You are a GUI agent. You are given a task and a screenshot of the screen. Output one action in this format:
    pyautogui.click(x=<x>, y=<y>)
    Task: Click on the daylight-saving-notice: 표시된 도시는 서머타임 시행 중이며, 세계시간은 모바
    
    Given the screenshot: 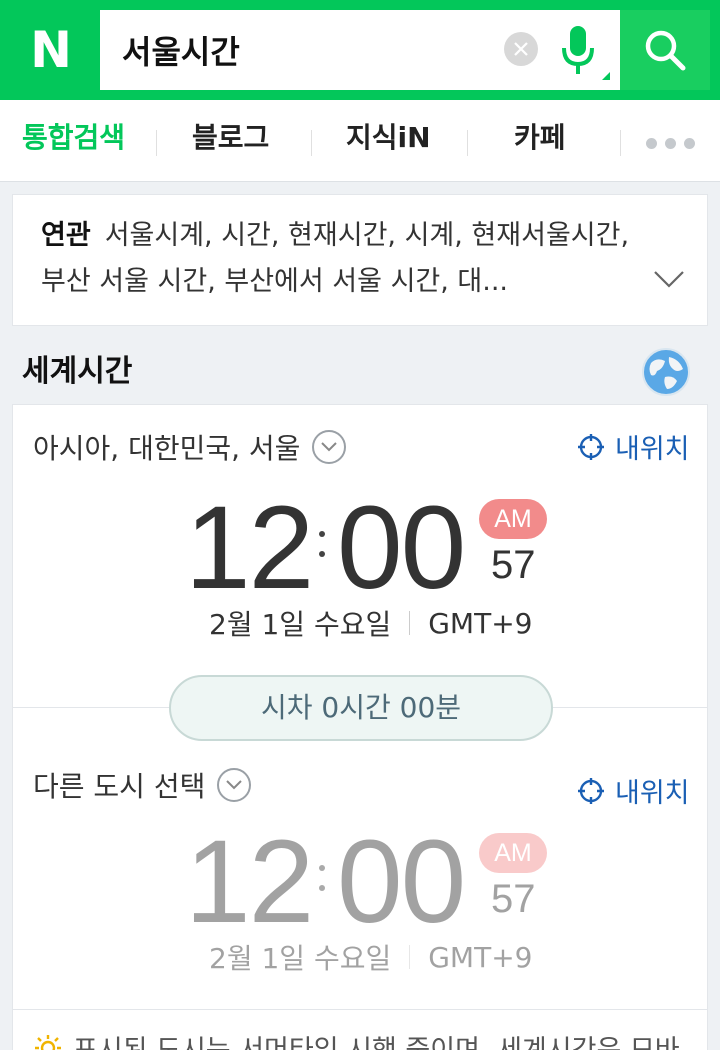 What is the action you would take?
    pyautogui.click(x=356, y=1039)
    